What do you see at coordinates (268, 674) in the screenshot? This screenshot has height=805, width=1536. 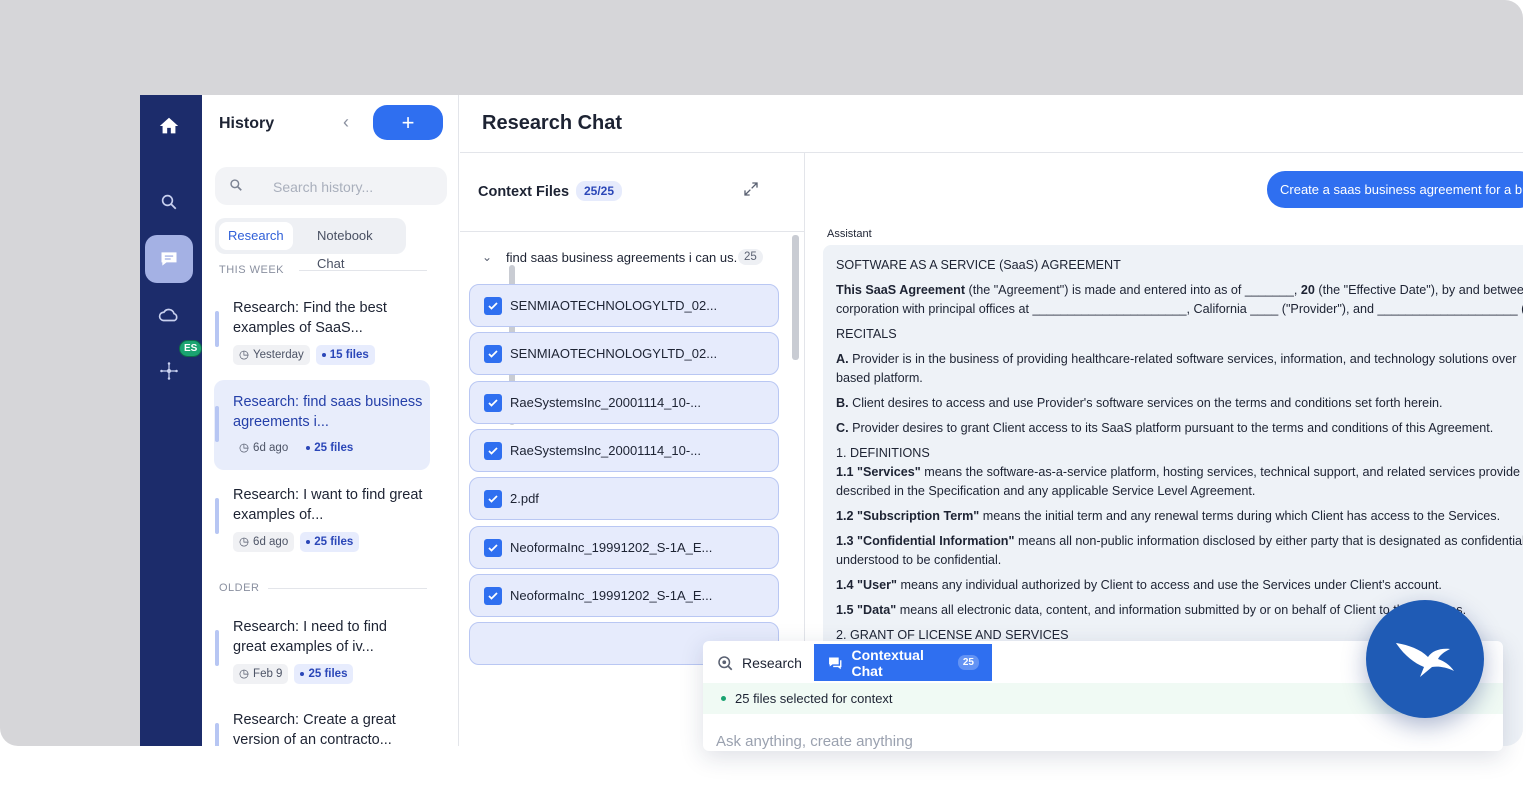 I see `time-label: Feb 9` at bounding box center [268, 674].